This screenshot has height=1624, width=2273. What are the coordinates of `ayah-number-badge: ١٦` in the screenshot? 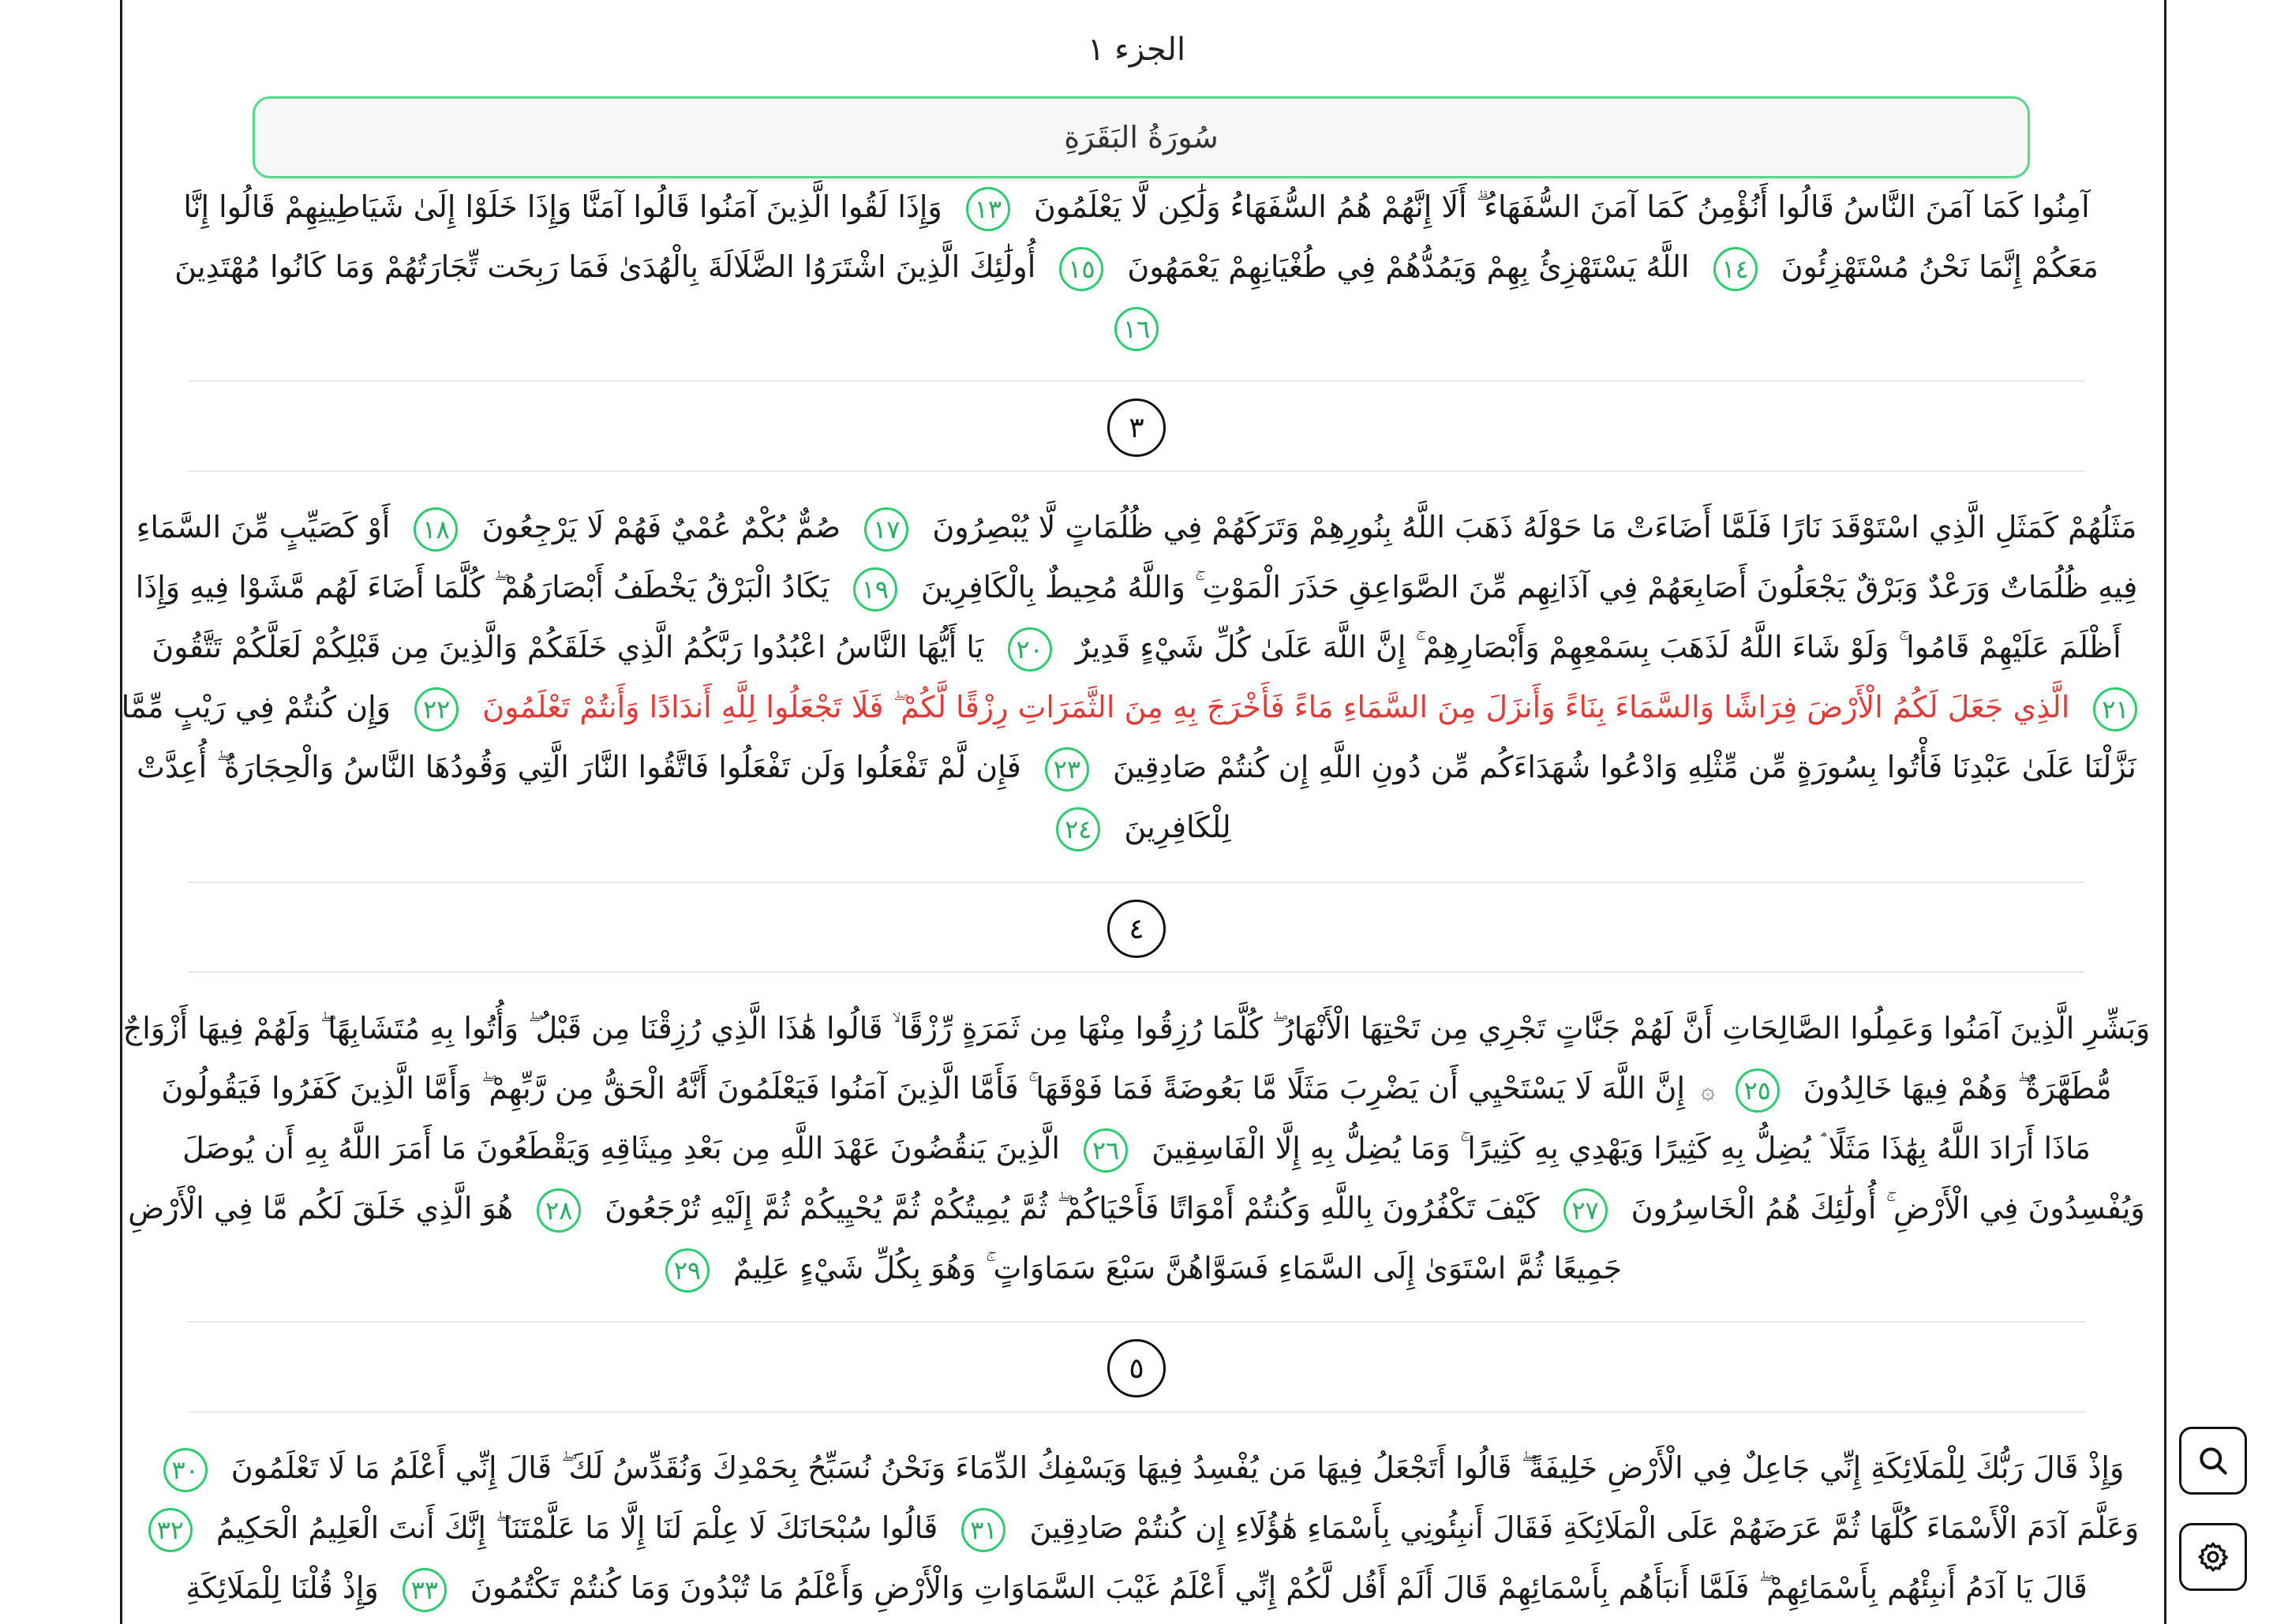 It's located at (1136, 328).